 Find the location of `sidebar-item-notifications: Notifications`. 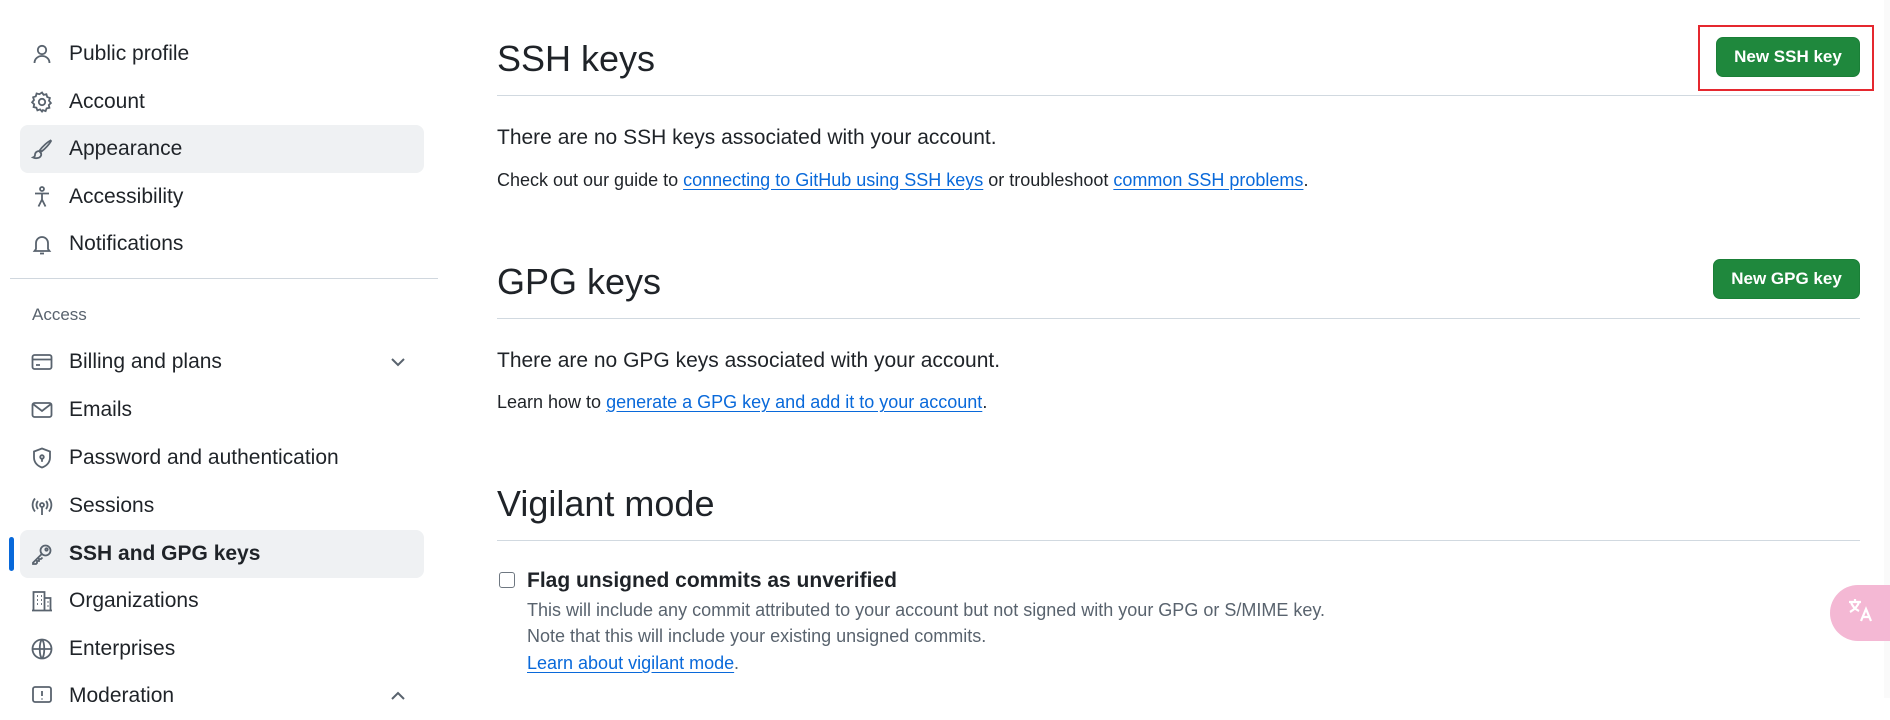

sidebar-item-notifications: Notifications is located at coordinates (222, 244).